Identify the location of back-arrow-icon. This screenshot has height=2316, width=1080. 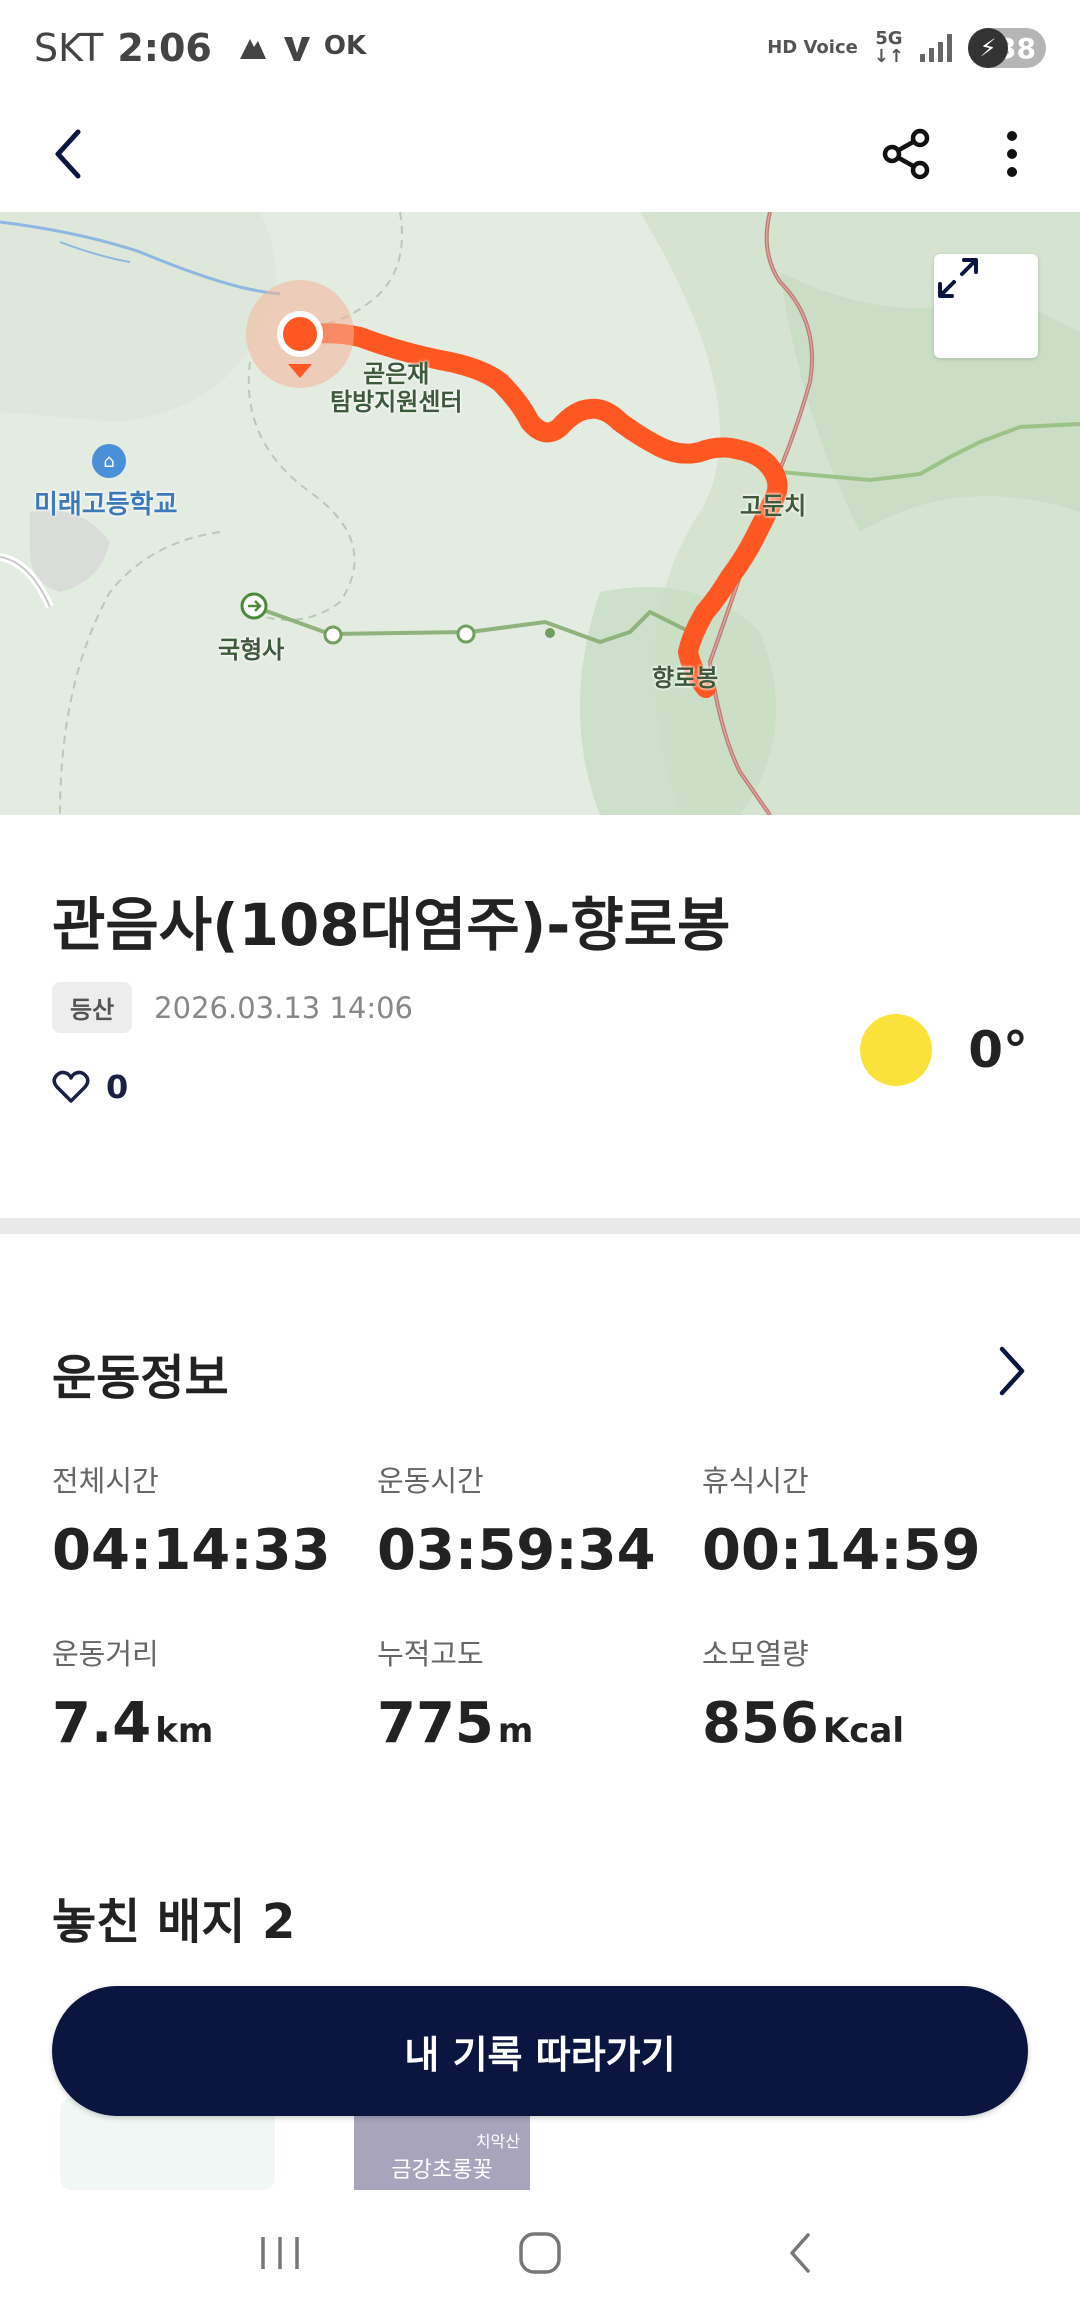
(800, 2253).